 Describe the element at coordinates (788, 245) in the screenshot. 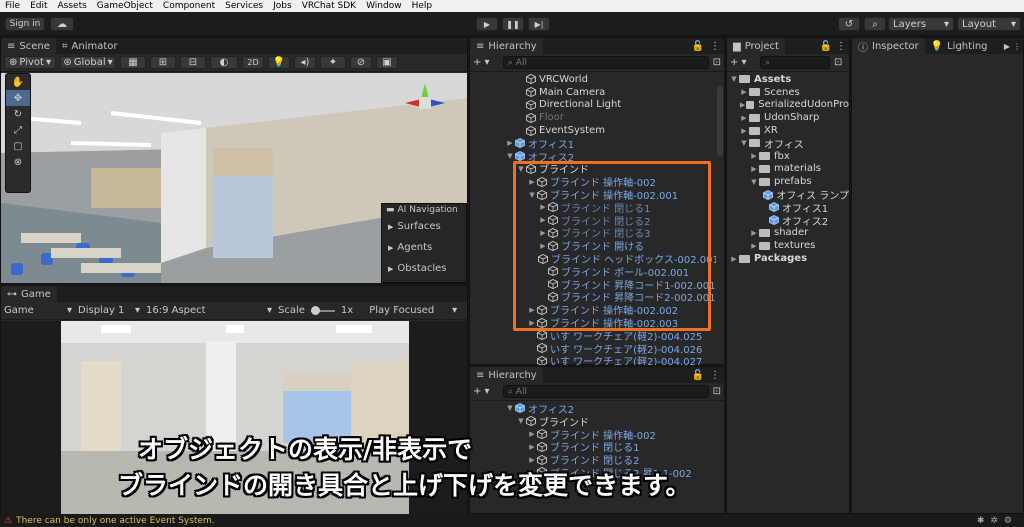

I see `project-tree-item: ▶ textures` at that location.